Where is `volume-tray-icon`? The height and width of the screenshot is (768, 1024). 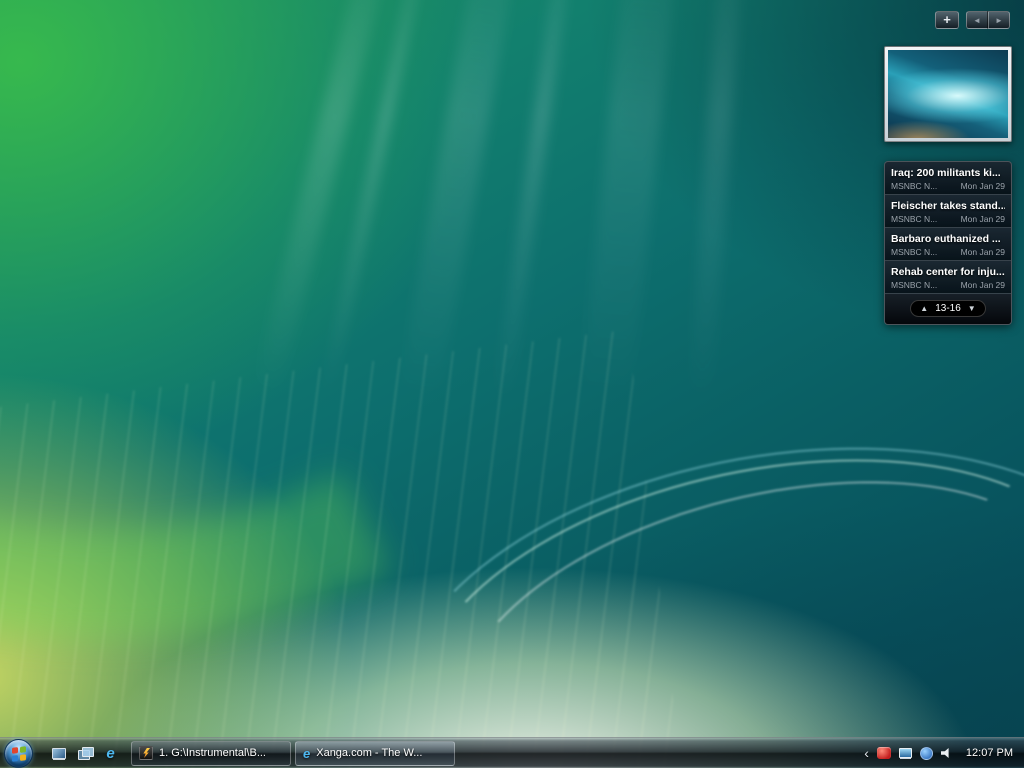 volume-tray-icon is located at coordinates (944, 753).